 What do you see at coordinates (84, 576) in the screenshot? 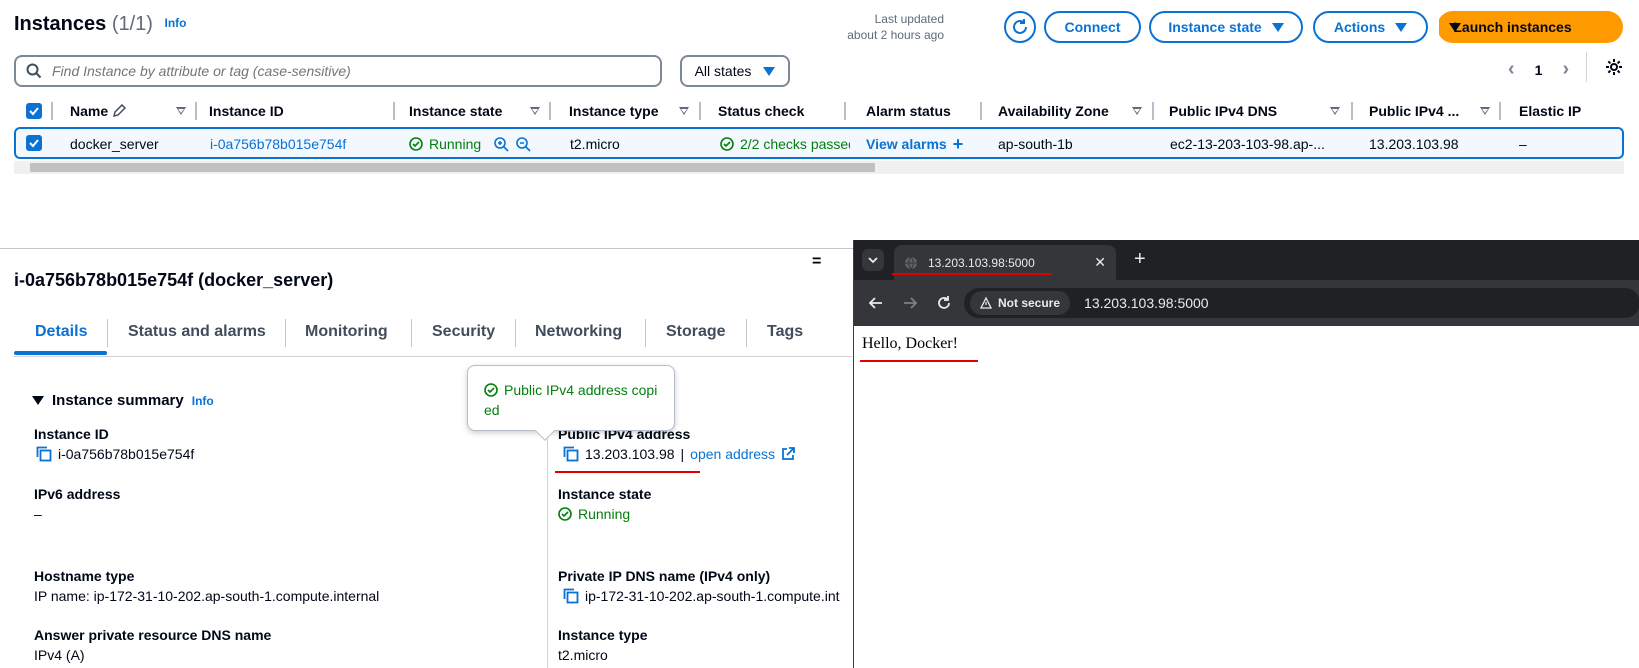
I see `hostname-label: Hostname type` at bounding box center [84, 576].